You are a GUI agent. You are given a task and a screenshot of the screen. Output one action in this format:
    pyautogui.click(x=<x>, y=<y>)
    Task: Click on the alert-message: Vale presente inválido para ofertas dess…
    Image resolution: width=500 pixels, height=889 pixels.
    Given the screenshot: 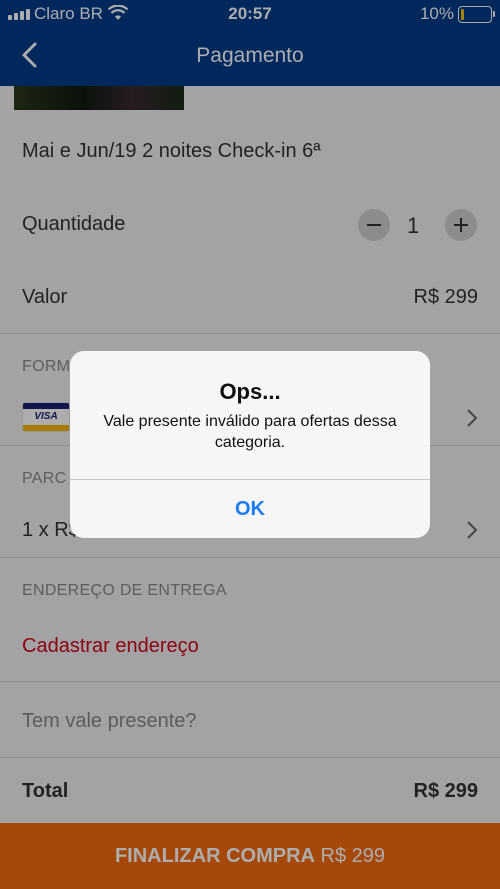 What is the action you would take?
    pyautogui.click(x=250, y=432)
    